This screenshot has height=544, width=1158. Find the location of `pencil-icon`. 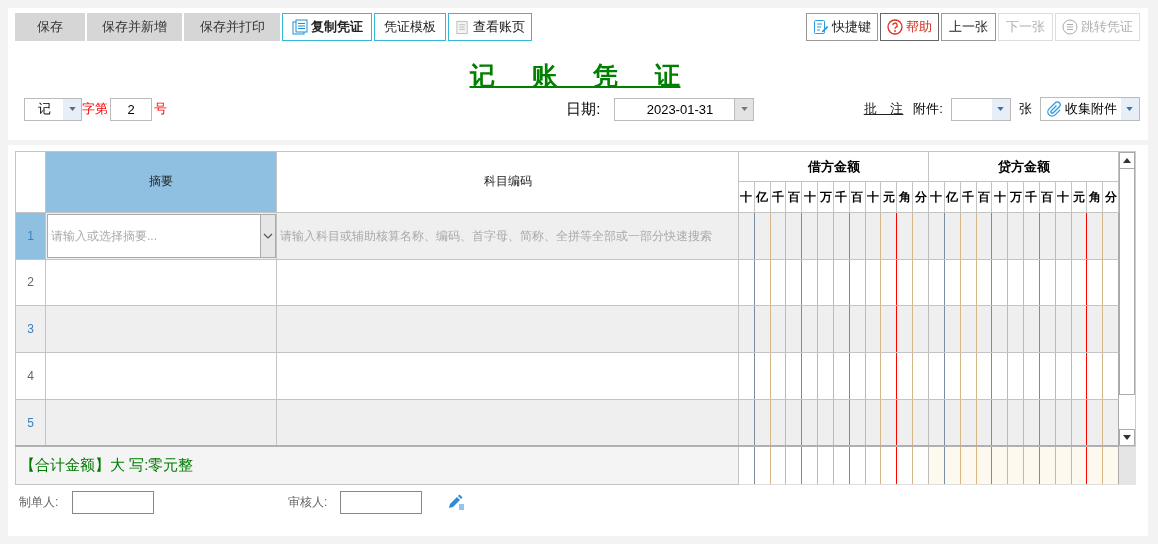

pencil-icon is located at coordinates (456, 502).